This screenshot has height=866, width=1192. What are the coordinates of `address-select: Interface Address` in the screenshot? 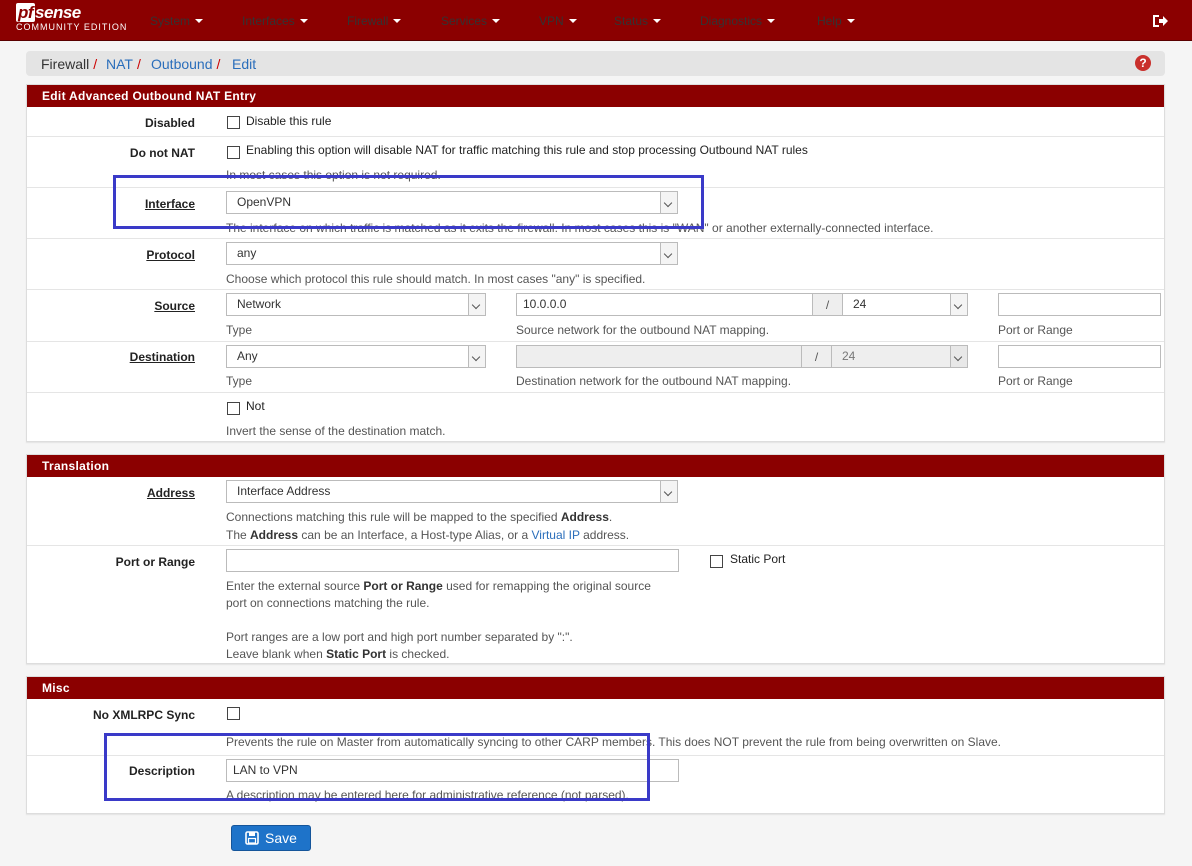 It's located at (452, 491).